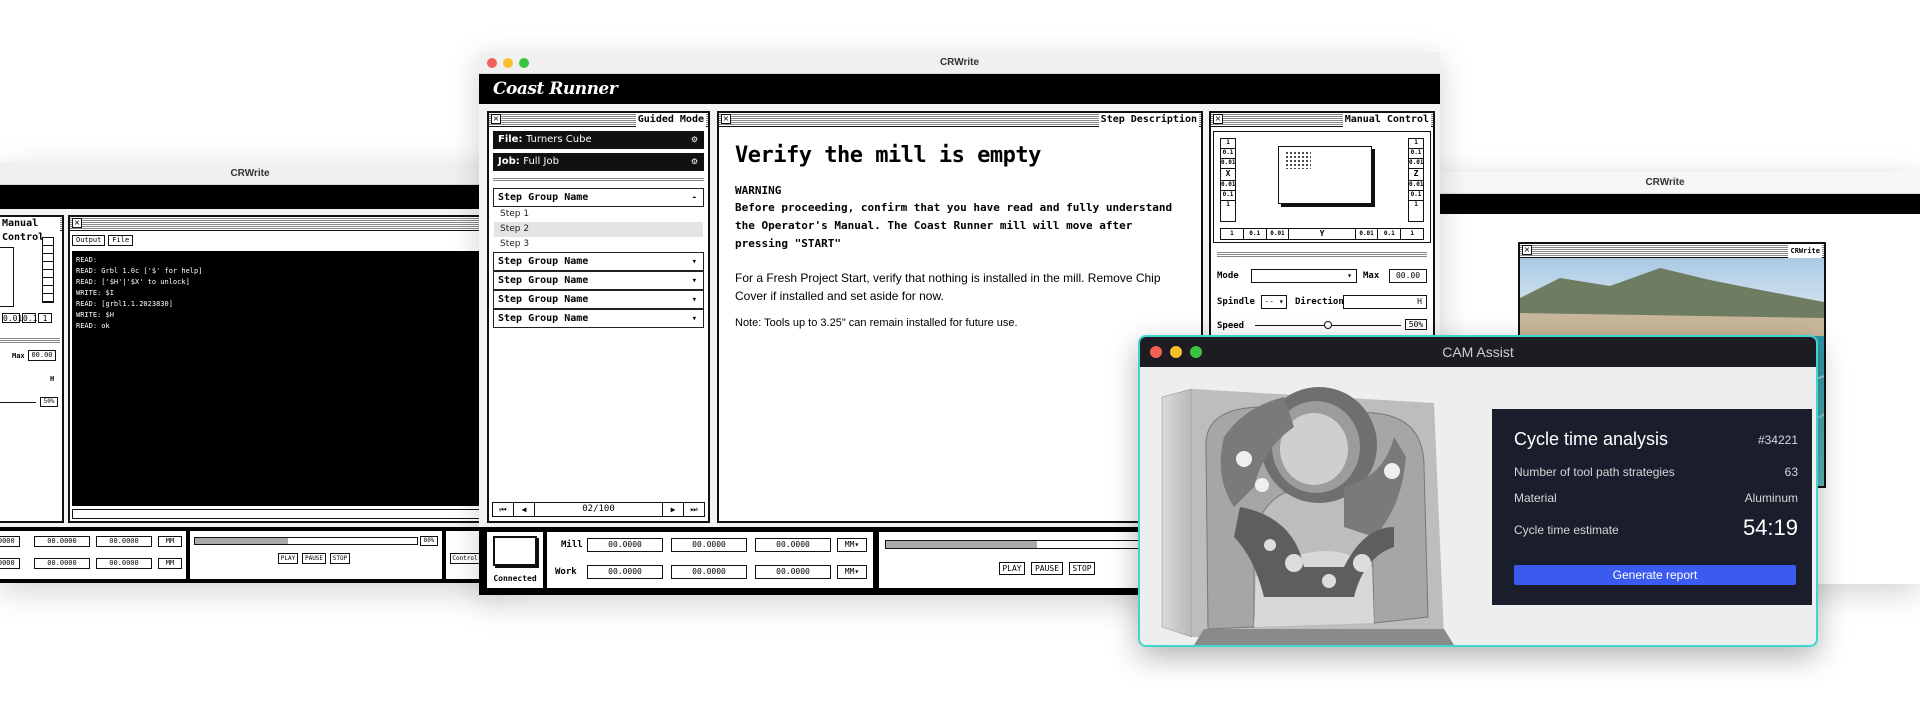  Describe the element at coordinates (694, 198) in the screenshot. I see `collapse-icon: -` at that location.